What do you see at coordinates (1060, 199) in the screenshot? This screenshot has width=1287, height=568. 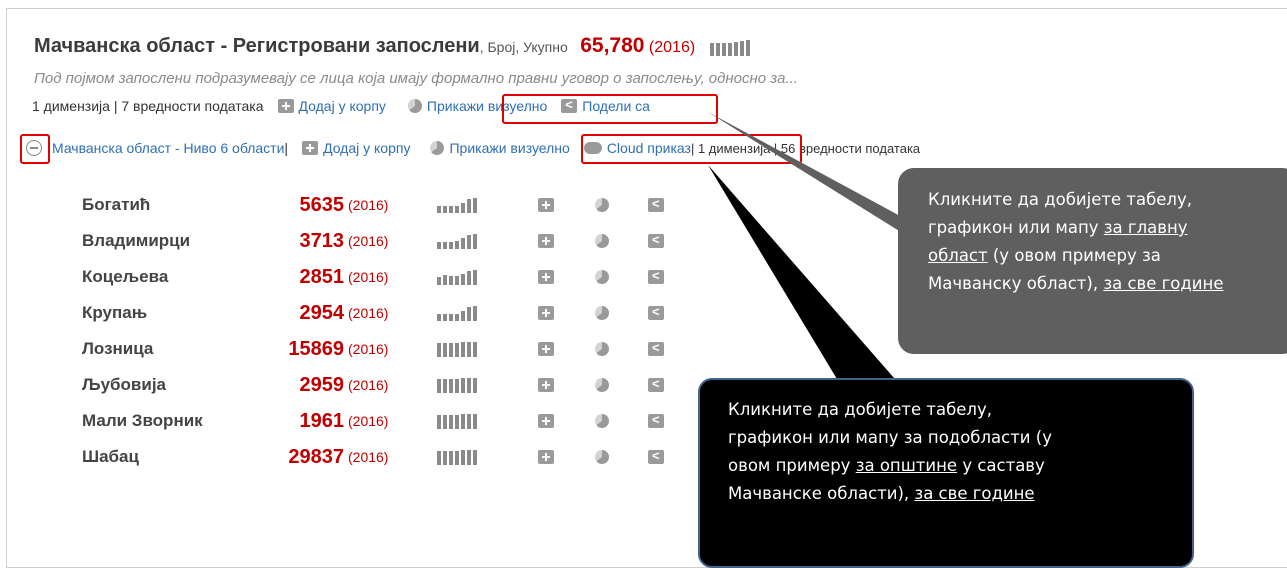 I see `callout-main-line1: Кликните да добијете табелу,` at bounding box center [1060, 199].